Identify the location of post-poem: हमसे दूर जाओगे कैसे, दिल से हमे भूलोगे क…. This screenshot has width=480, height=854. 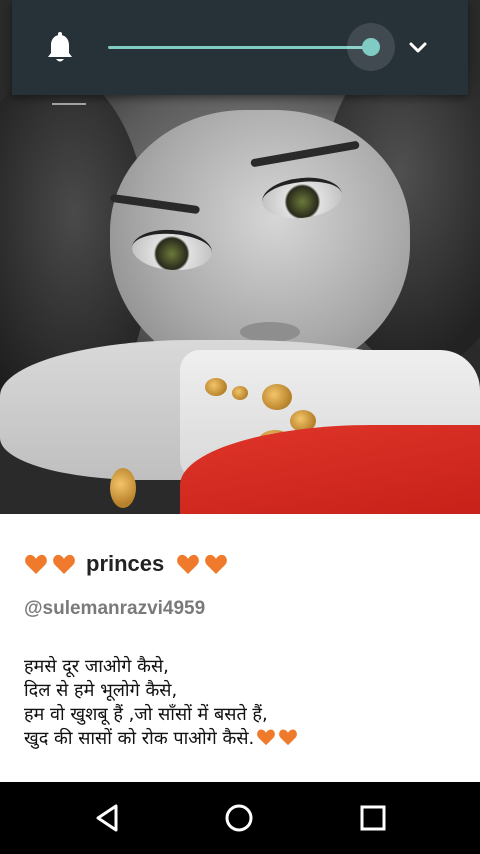
(161, 703).